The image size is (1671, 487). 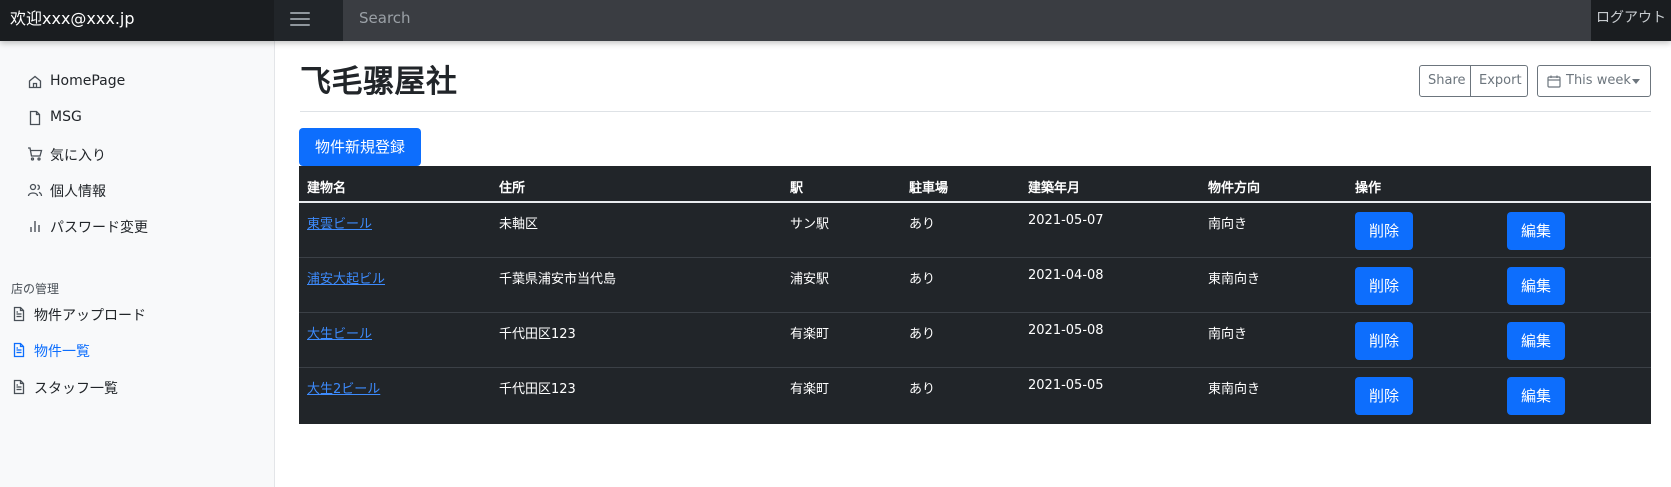 I want to click on sidebar-item-property-upload: 物件アップロード, so click(x=137, y=314).